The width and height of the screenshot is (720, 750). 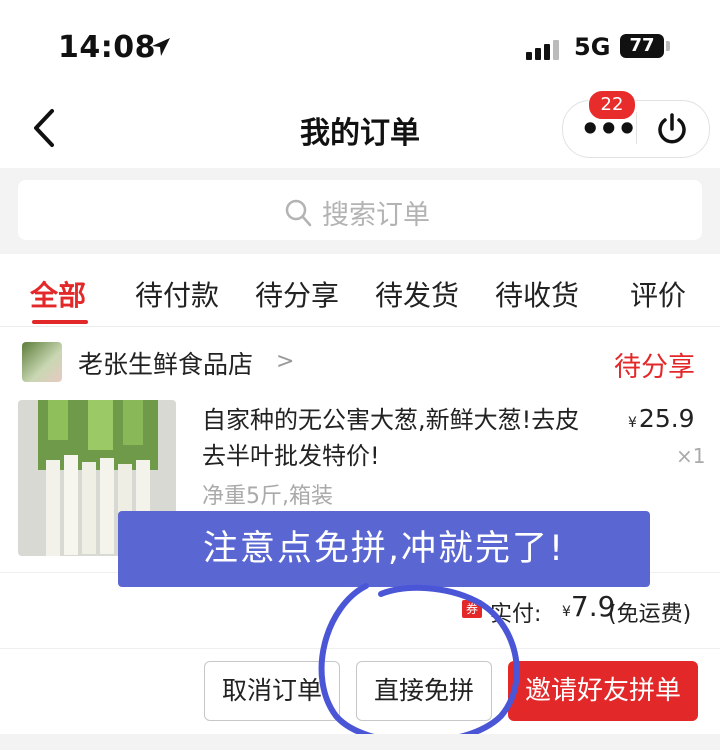 What do you see at coordinates (360, 742) in the screenshot?
I see `bottom-spacer` at bounding box center [360, 742].